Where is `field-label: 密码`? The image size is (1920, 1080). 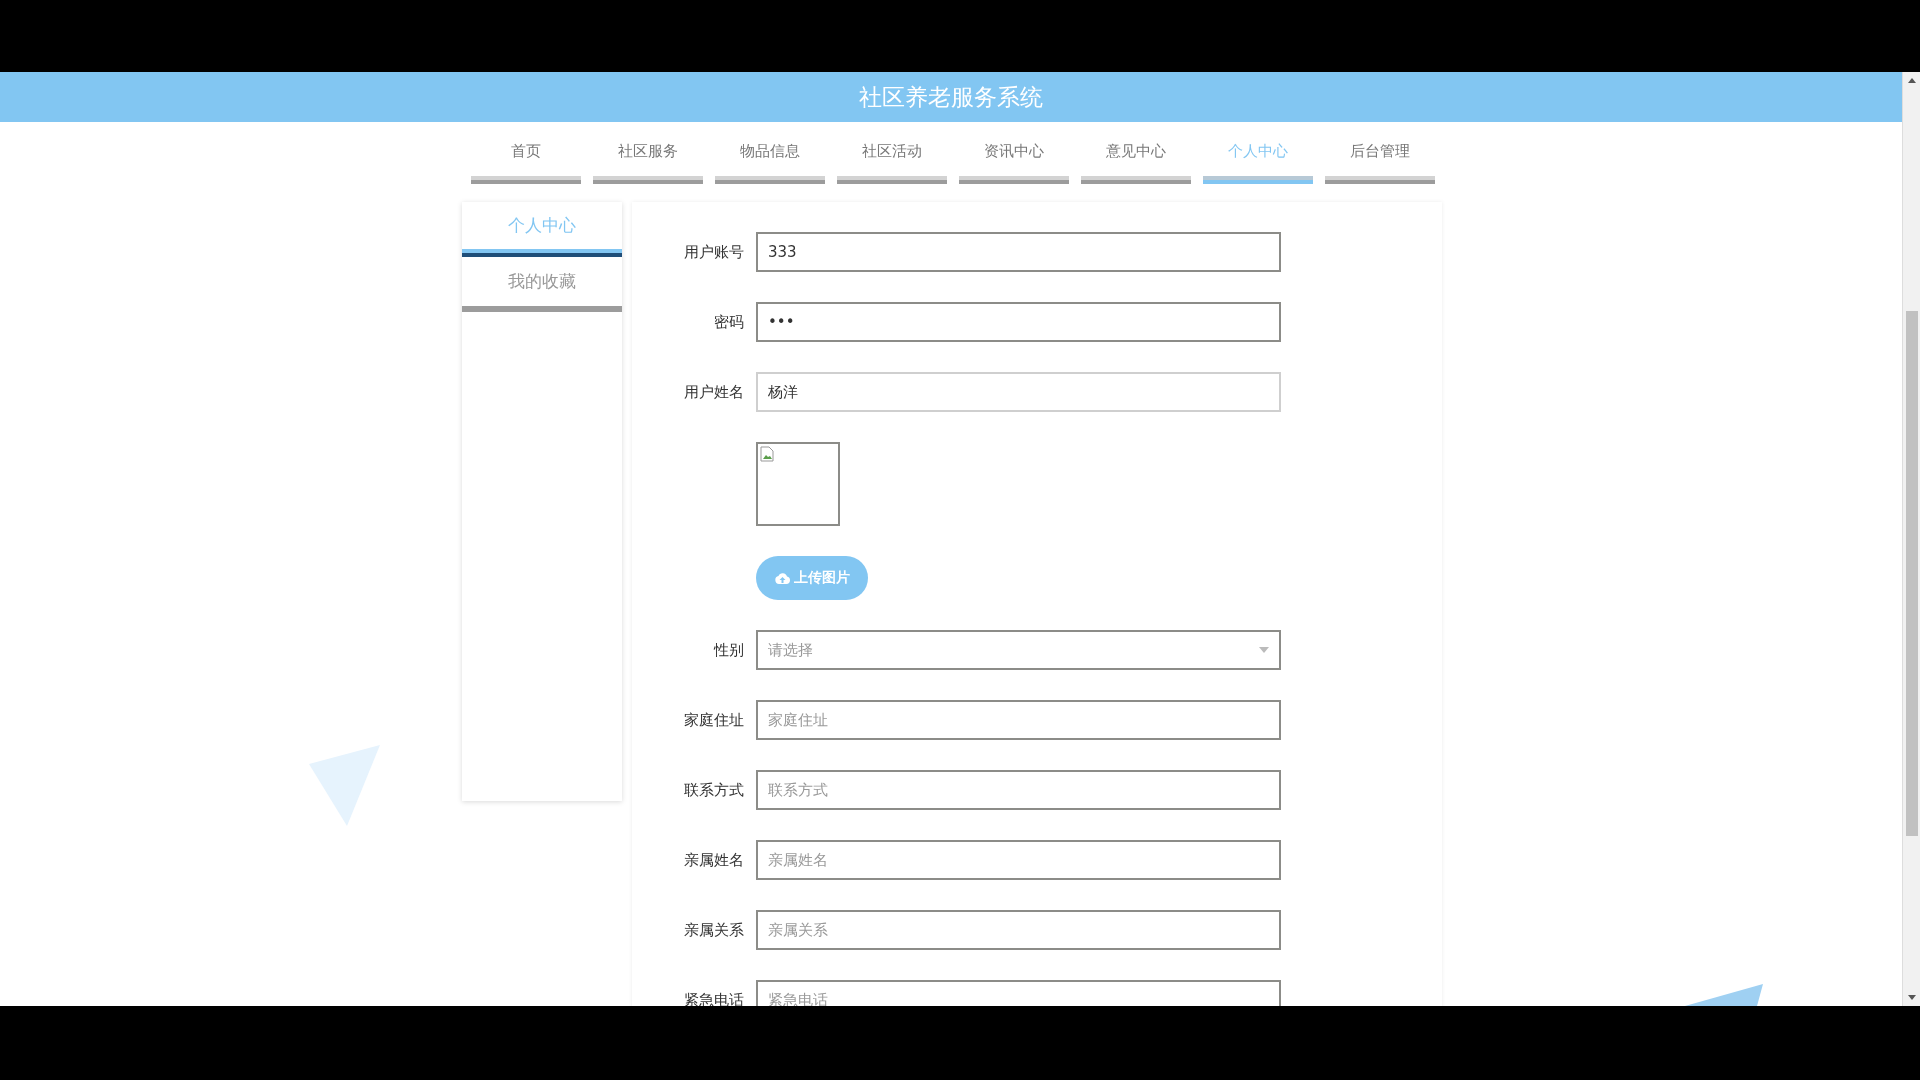 field-label: 密码 is located at coordinates (729, 322).